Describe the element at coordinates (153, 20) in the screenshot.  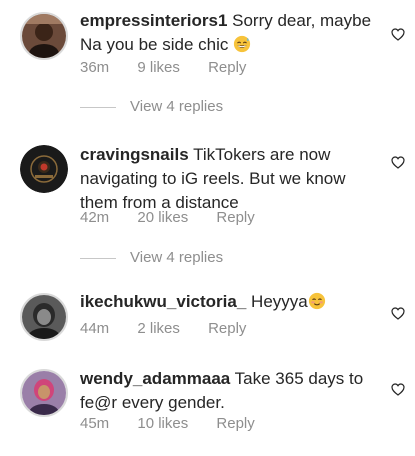
I see `comment-username: empressinteriors1` at that location.